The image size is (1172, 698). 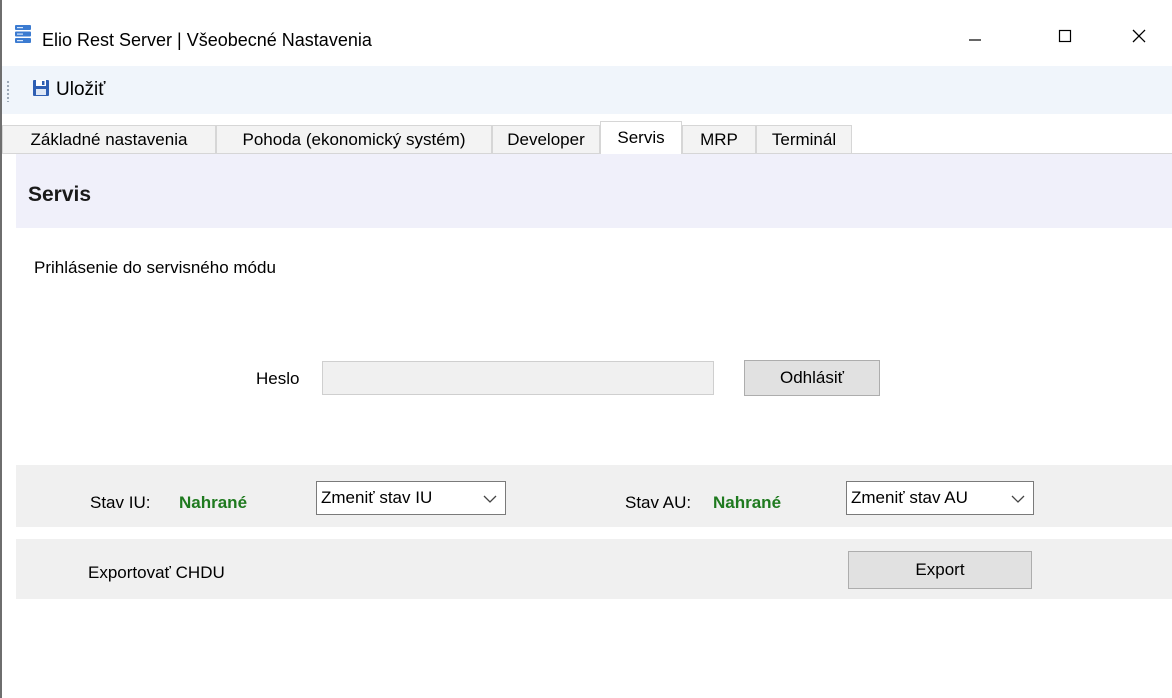 What do you see at coordinates (120, 502) in the screenshot?
I see `iu-state-label: Stav IU:` at bounding box center [120, 502].